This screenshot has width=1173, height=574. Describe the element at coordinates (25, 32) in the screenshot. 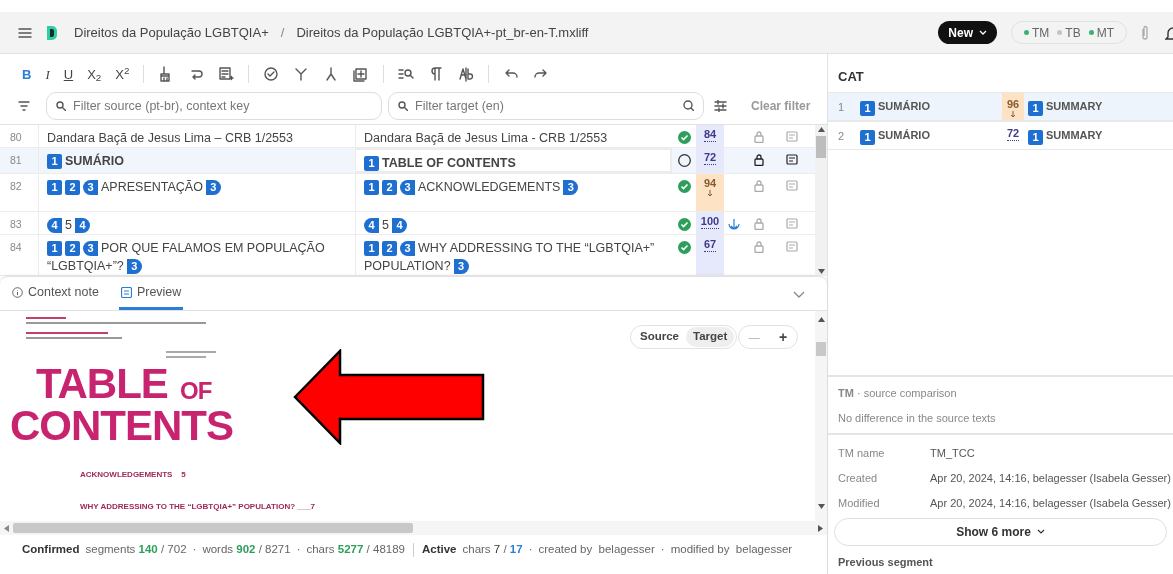

I see `menu-icon` at that location.